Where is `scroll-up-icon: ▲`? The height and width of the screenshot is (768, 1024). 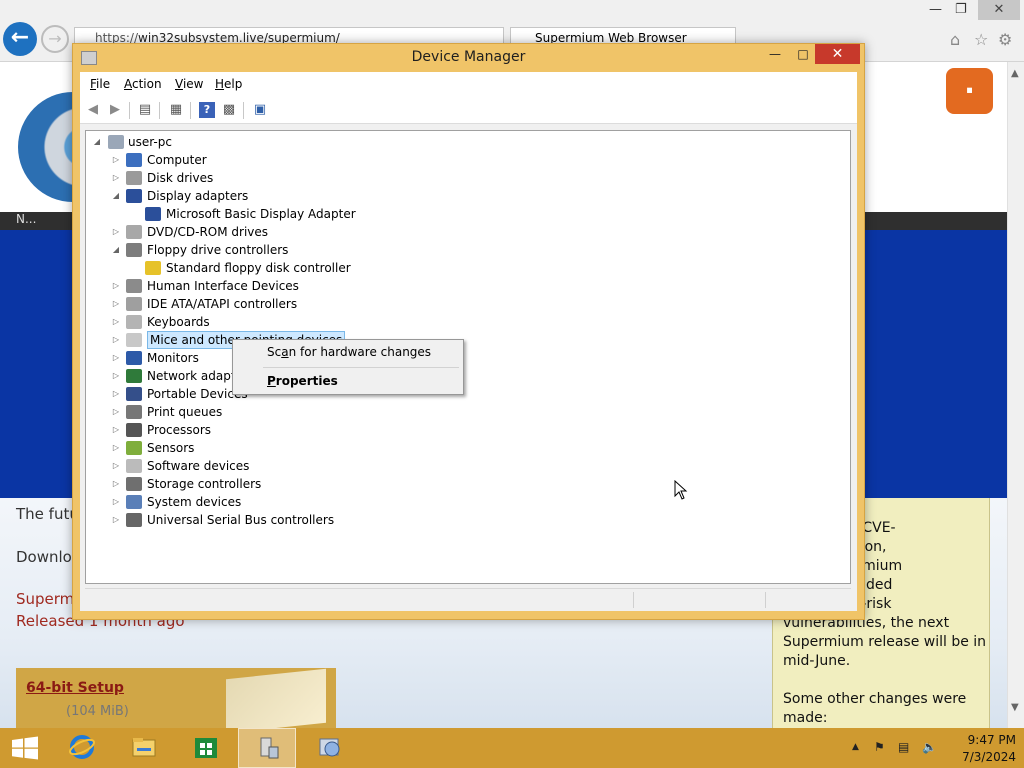 scroll-up-icon: ▲ is located at coordinates (1015, 73).